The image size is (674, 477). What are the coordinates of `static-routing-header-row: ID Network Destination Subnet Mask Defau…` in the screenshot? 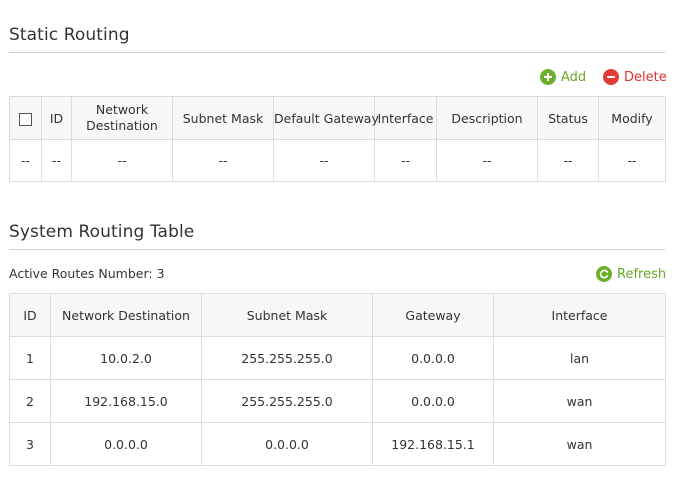 It's located at (337, 118).